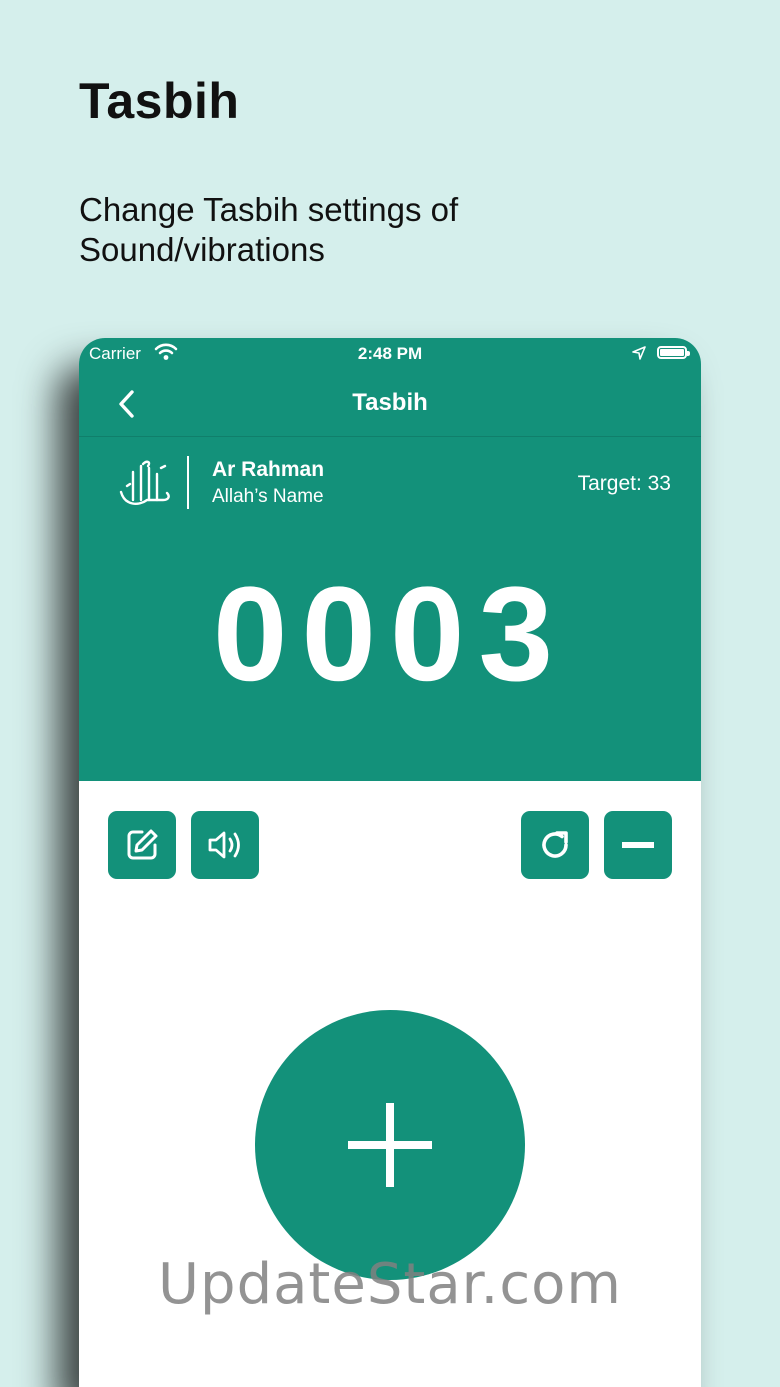 This screenshot has height=1387, width=780. What do you see at coordinates (390, 634) in the screenshot?
I see `count-display: 0003` at bounding box center [390, 634].